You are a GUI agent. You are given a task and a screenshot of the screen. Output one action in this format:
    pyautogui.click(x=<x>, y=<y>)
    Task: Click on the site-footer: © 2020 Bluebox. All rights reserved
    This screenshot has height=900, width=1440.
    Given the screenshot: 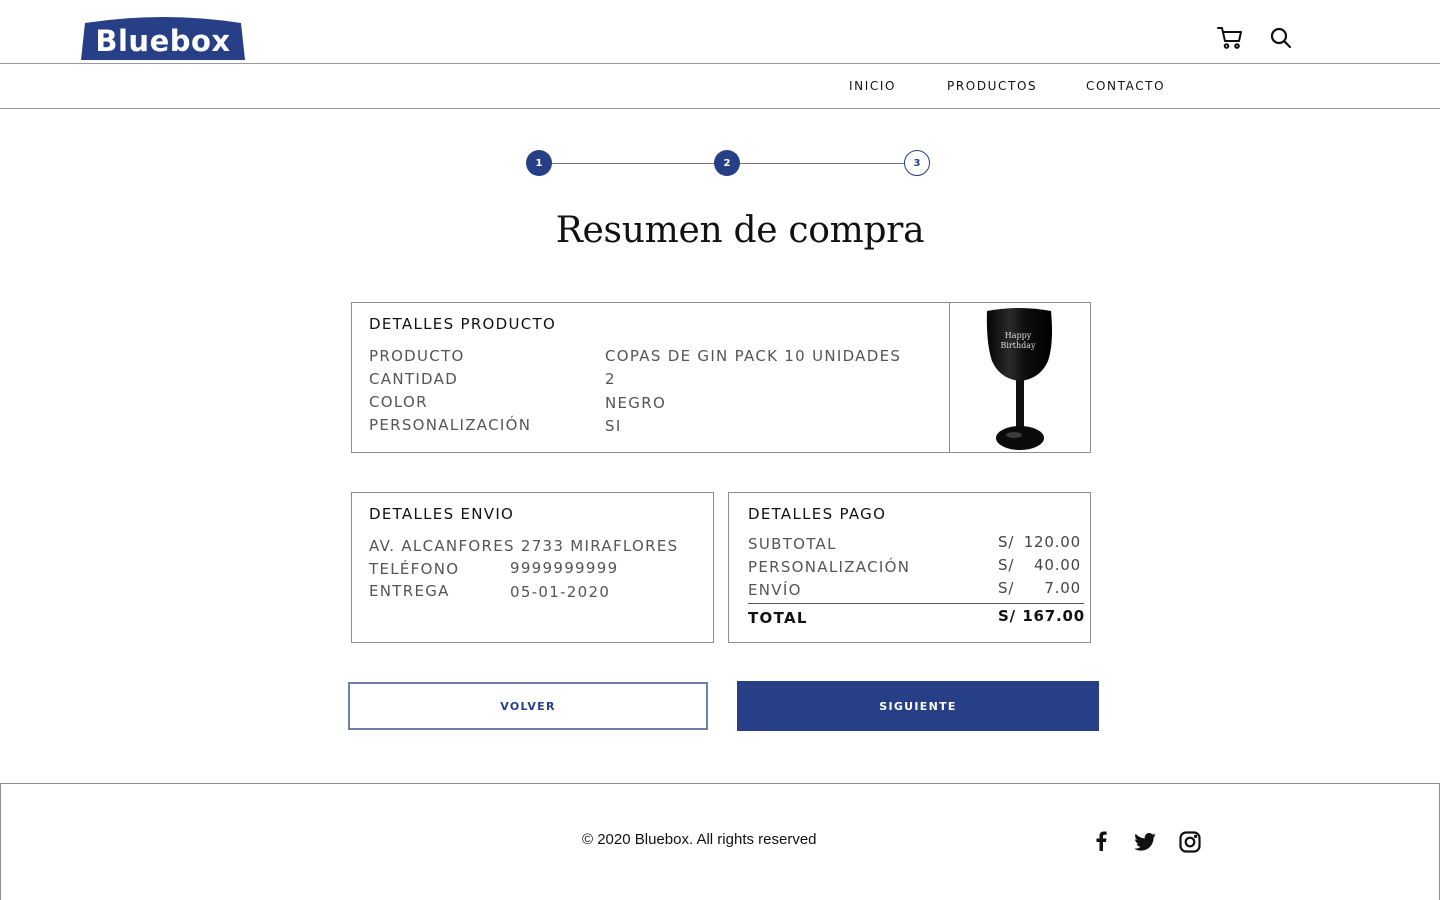 What is the action you would take?
    pyautogui.click(x=720, y=841)
    